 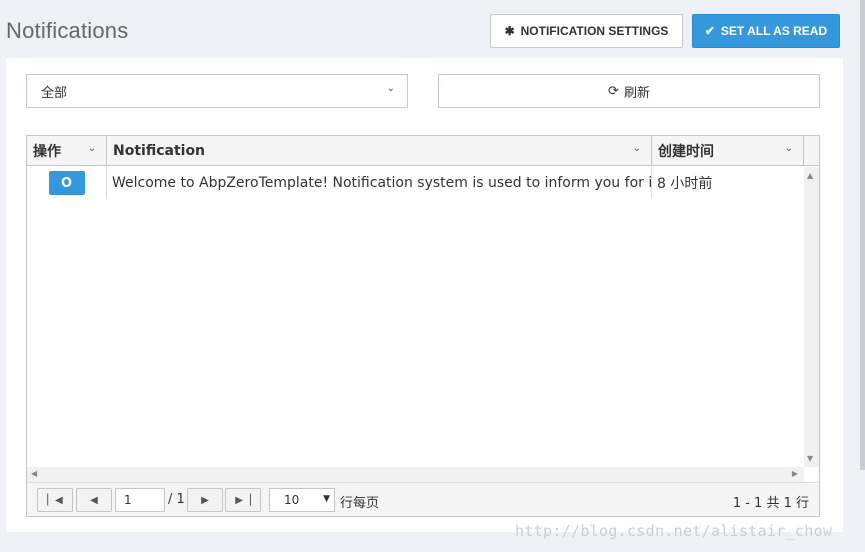 I want to click on scroll-down-icon: ▼, so click(x=810, y=458).